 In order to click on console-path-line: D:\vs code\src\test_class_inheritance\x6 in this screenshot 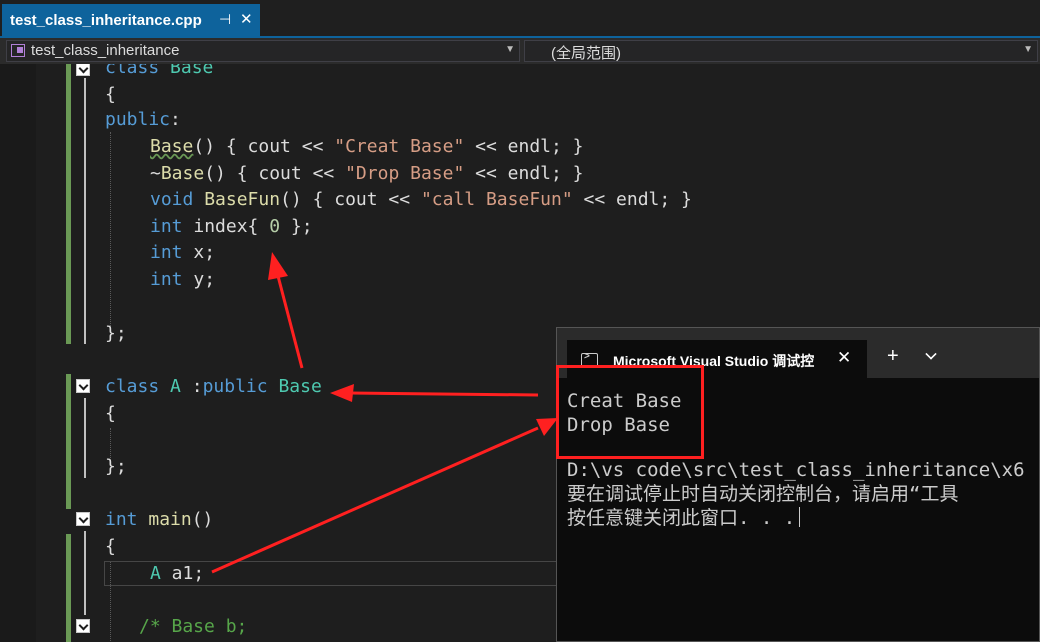, I will do `click(796, 470)`.